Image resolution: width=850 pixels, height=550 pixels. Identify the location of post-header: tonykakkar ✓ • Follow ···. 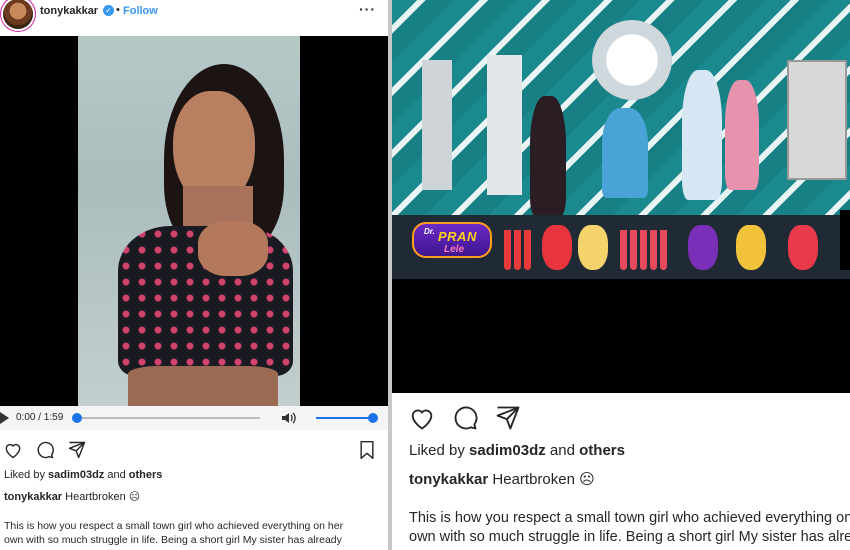
(194, 15).